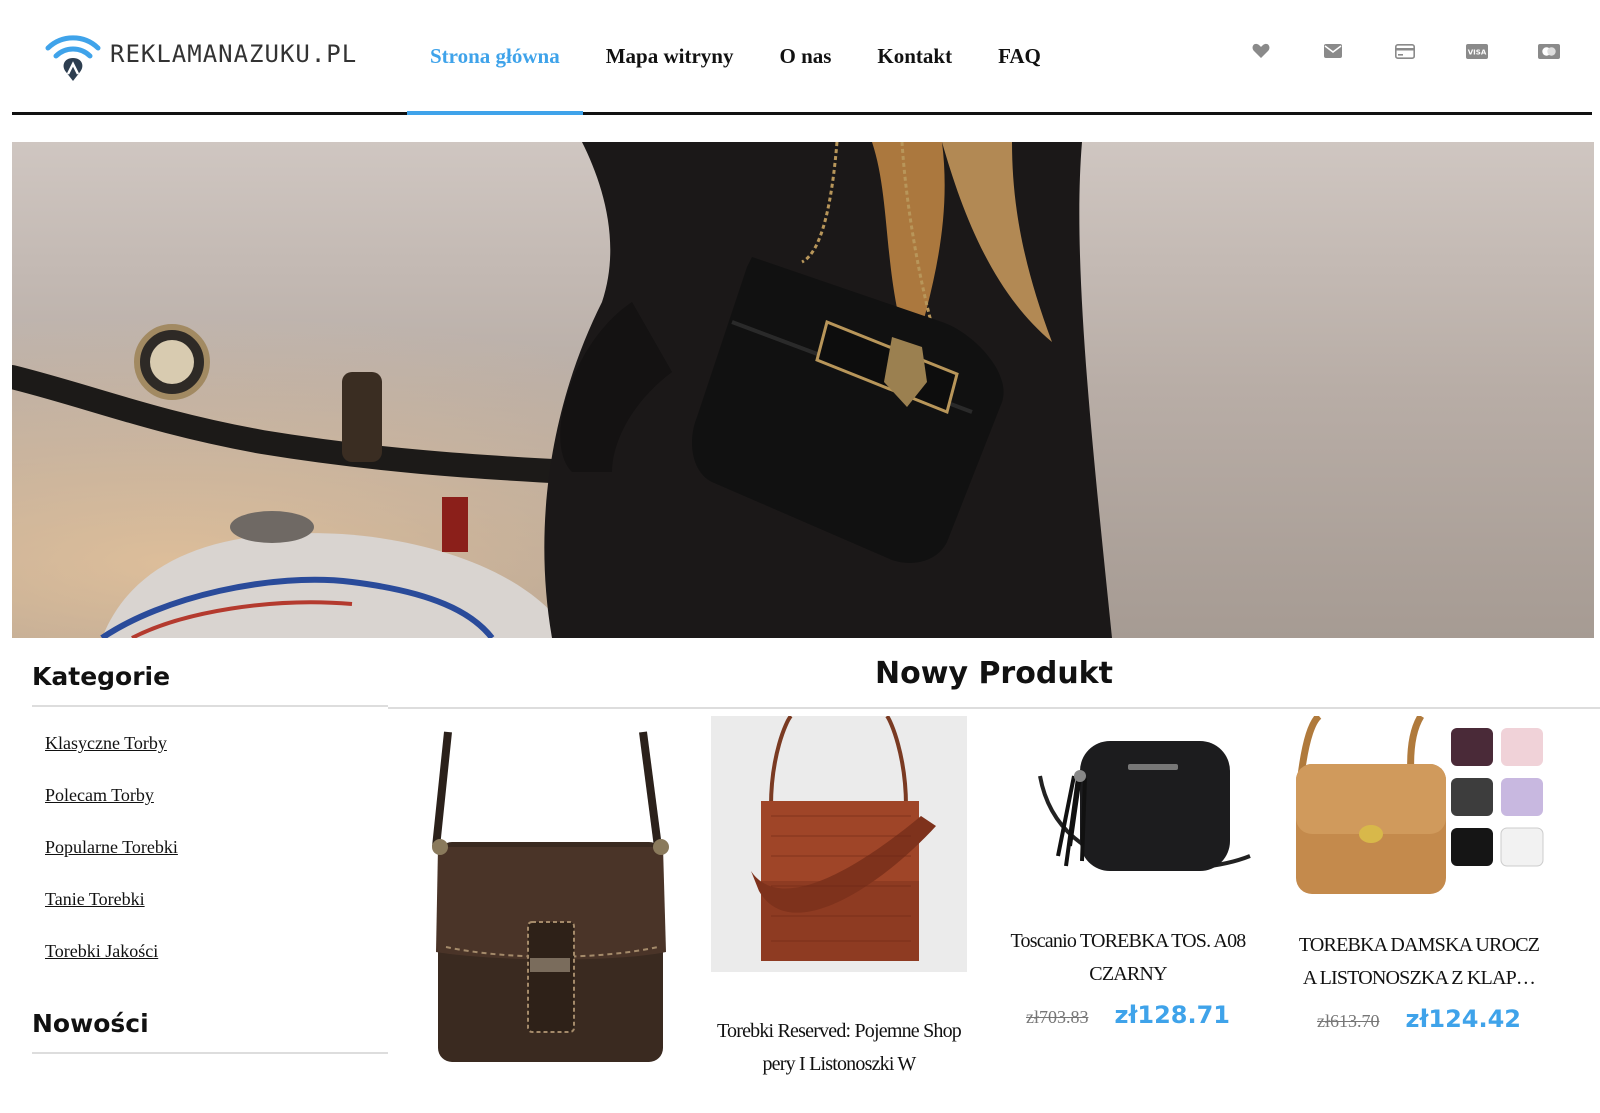 The height and width of the screenshot is (1113, 1600). Describe the element at coordinates (1348, 1021) in the screenshot. I see `old-price: zł613.70` at that location.